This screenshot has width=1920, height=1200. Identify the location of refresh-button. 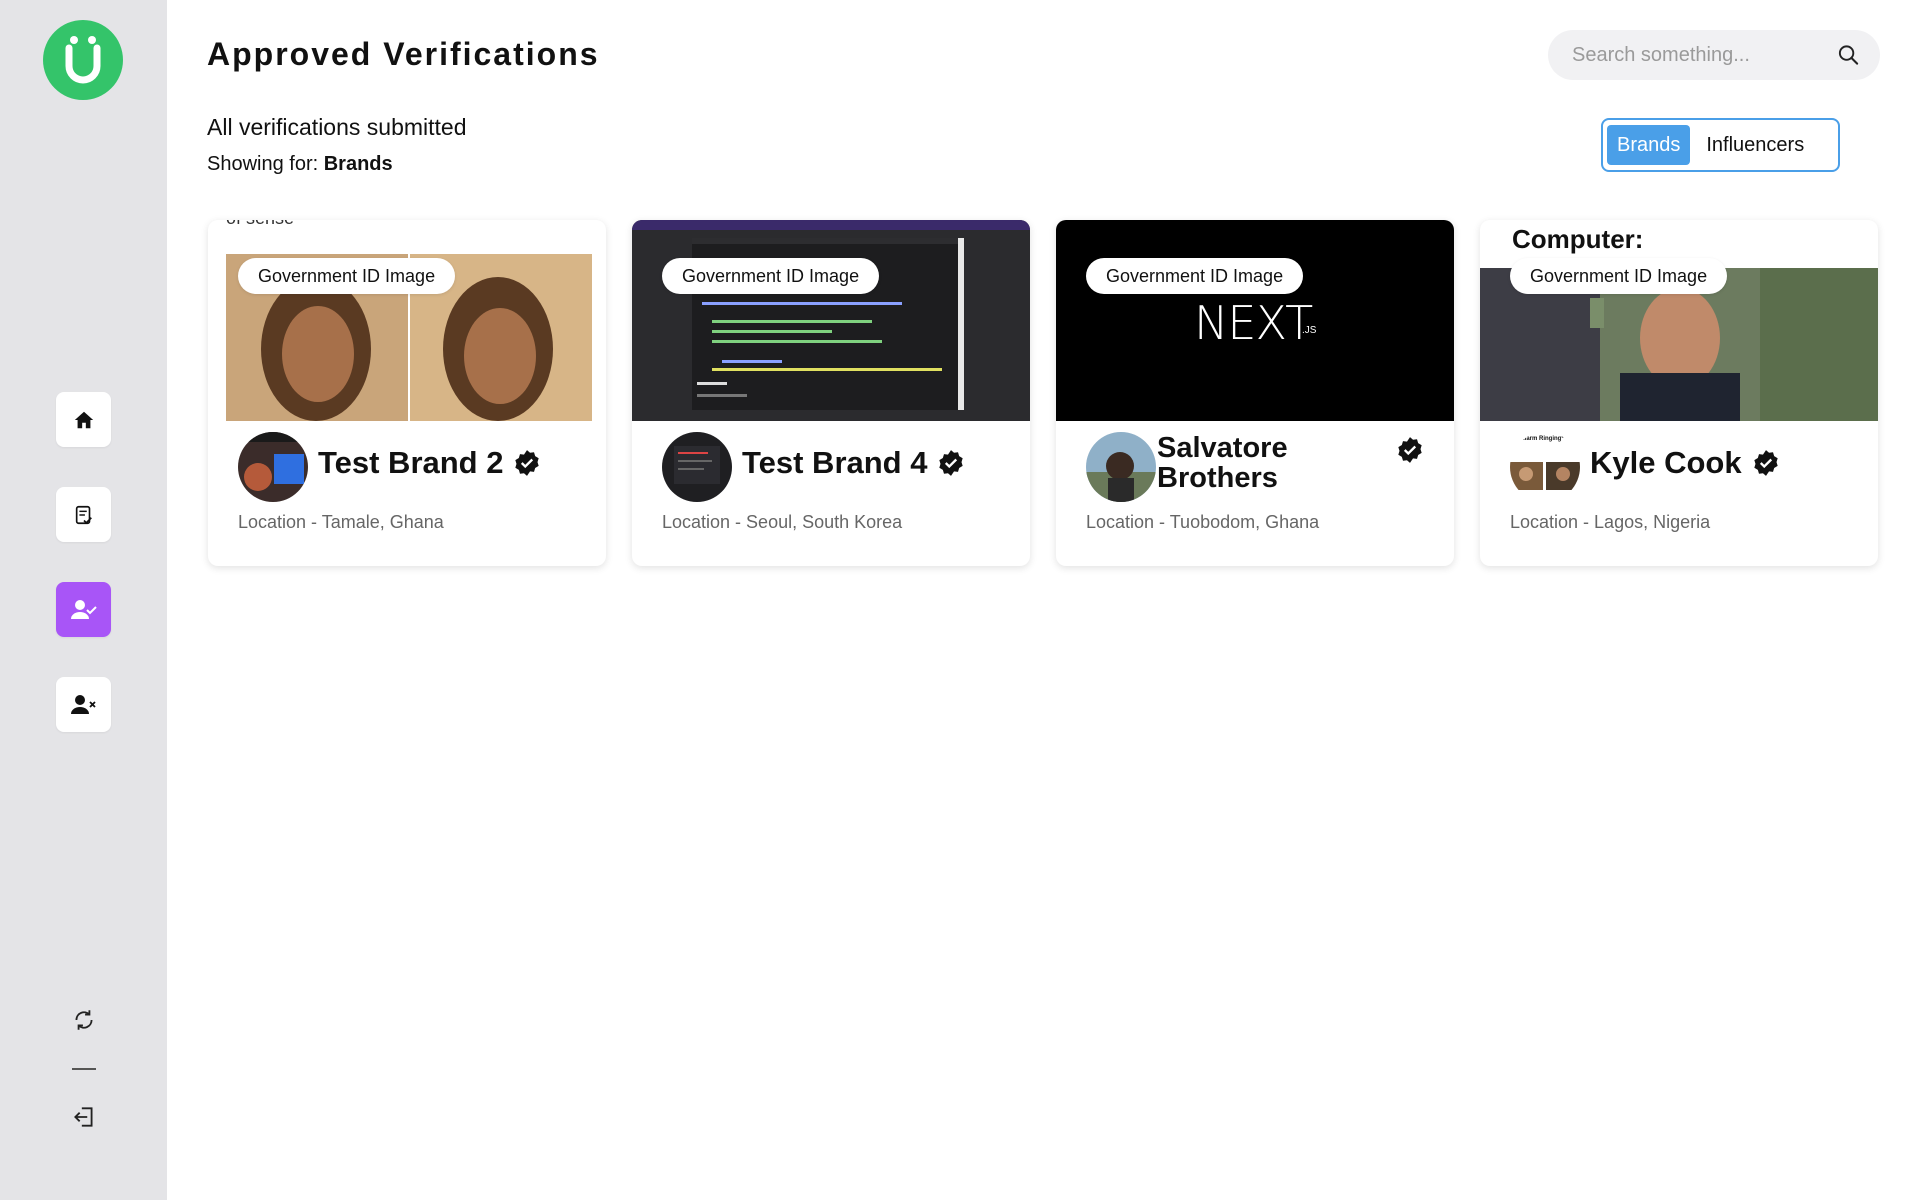
(83, 1020).